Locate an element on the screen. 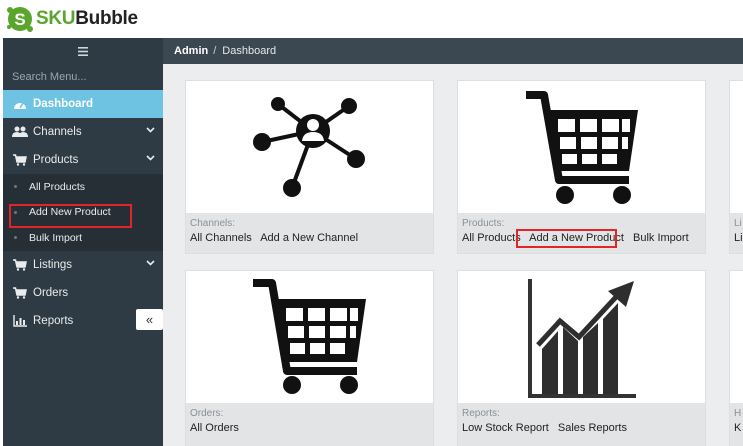  sidebar-item-label: Products is located at coordinates (56, 160).